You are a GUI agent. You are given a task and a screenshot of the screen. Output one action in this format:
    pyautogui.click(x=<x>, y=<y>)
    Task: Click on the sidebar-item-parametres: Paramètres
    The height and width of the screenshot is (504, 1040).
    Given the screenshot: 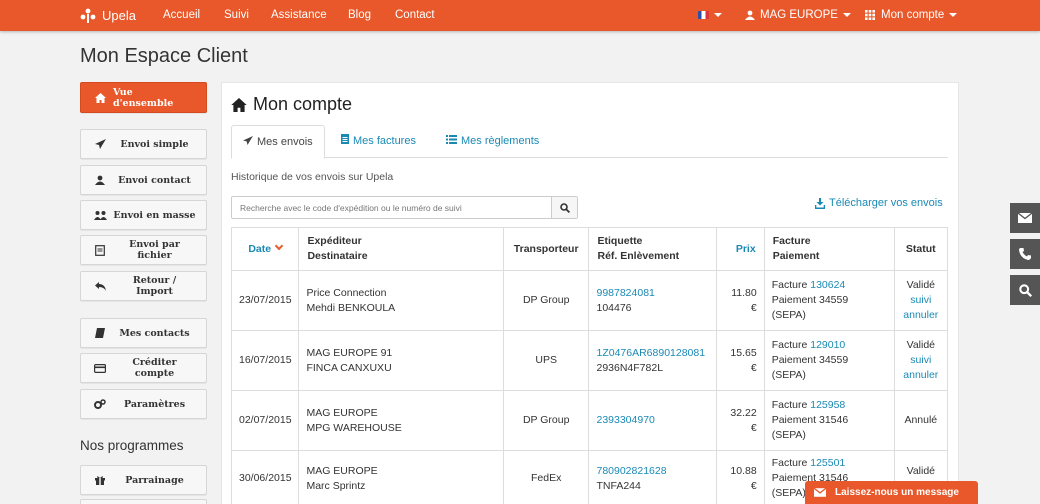 What is the action you would take?
    pyautogui.click(x=143, y=404)
    